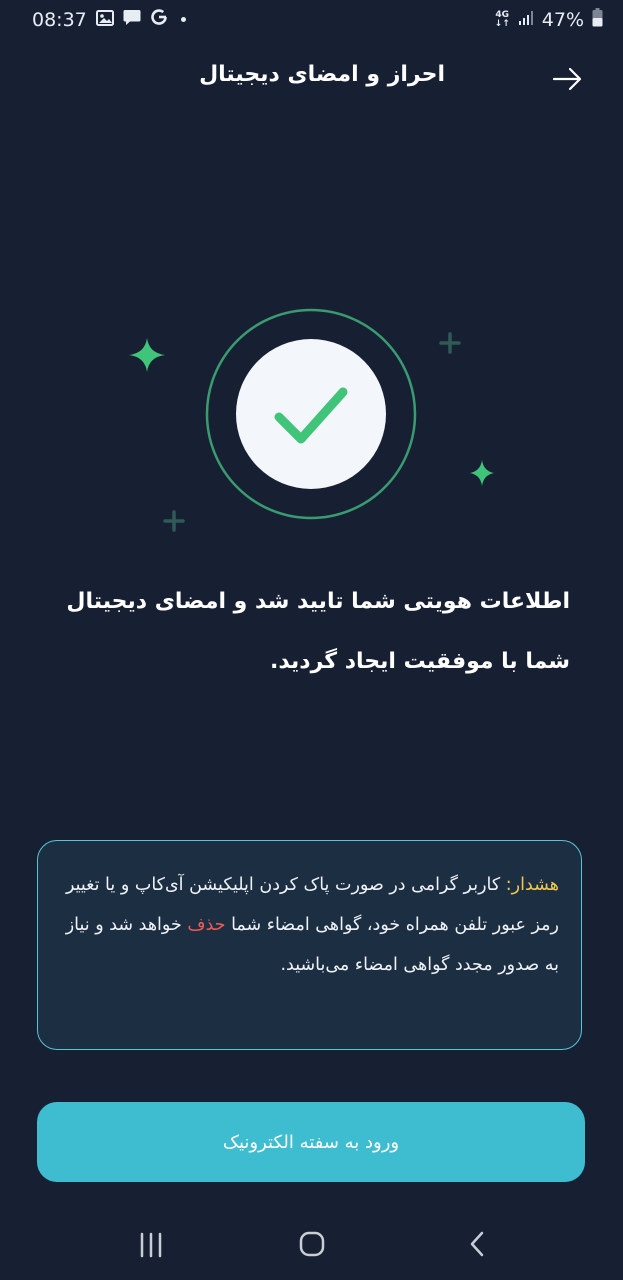  I want to click on network-type: 4G ↓↑, so click(502, 20).